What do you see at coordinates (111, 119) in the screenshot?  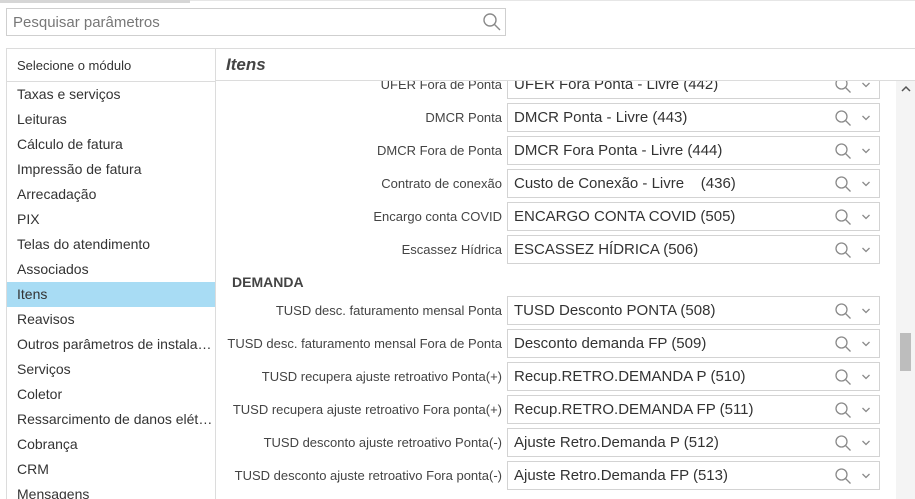 I see `sidebar-item: Leituras` at bounding box center [111, 119].